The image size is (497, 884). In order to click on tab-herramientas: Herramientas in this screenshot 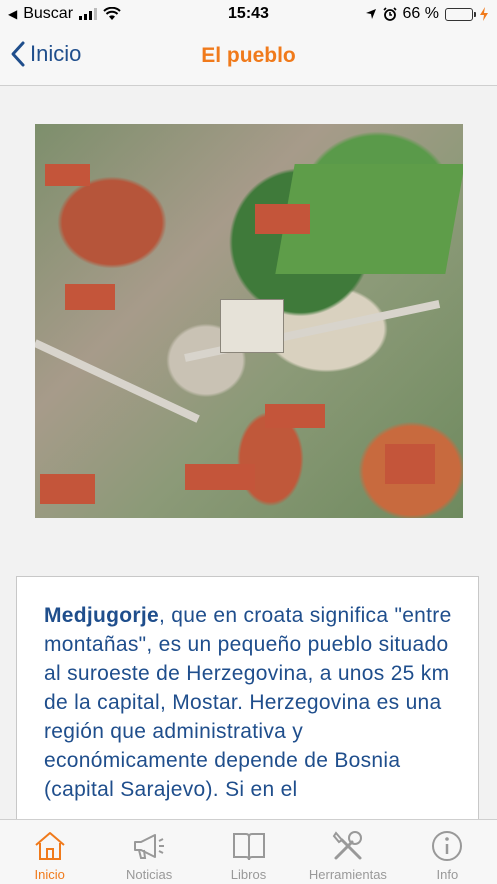, I will do `click(347, 852)`.